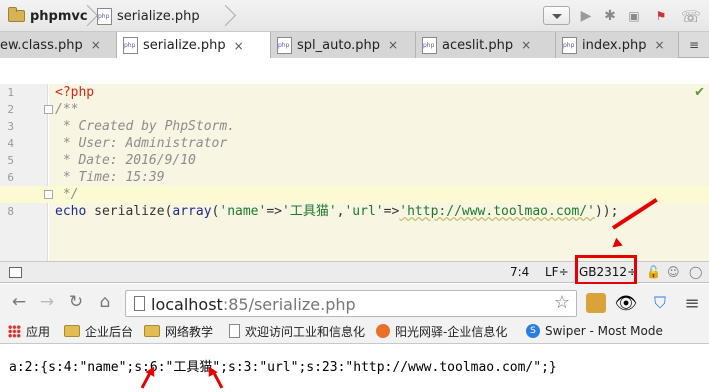 The image size is (709, 392). I want to click on code-line-7: */, so click(67, 194).